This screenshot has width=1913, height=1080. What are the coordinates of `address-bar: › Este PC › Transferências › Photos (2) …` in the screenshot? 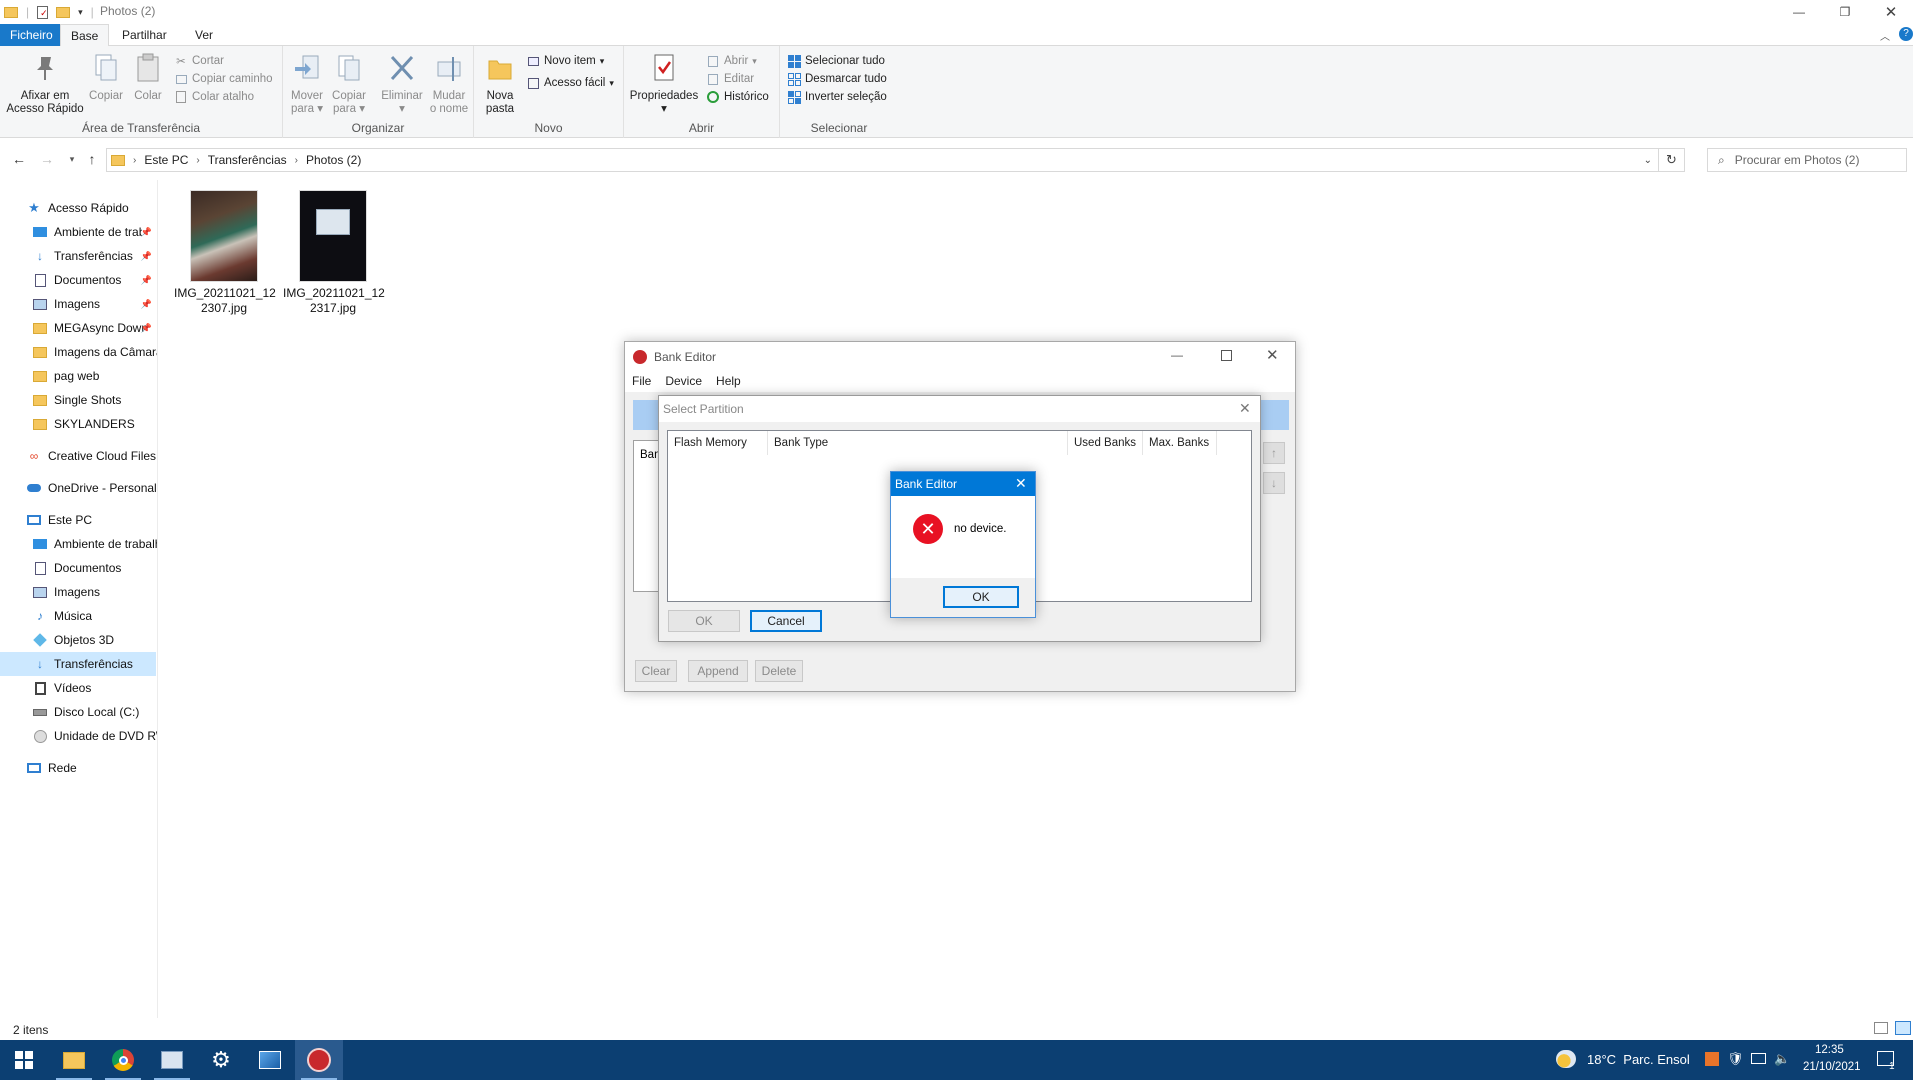 It's located at (882, 160).